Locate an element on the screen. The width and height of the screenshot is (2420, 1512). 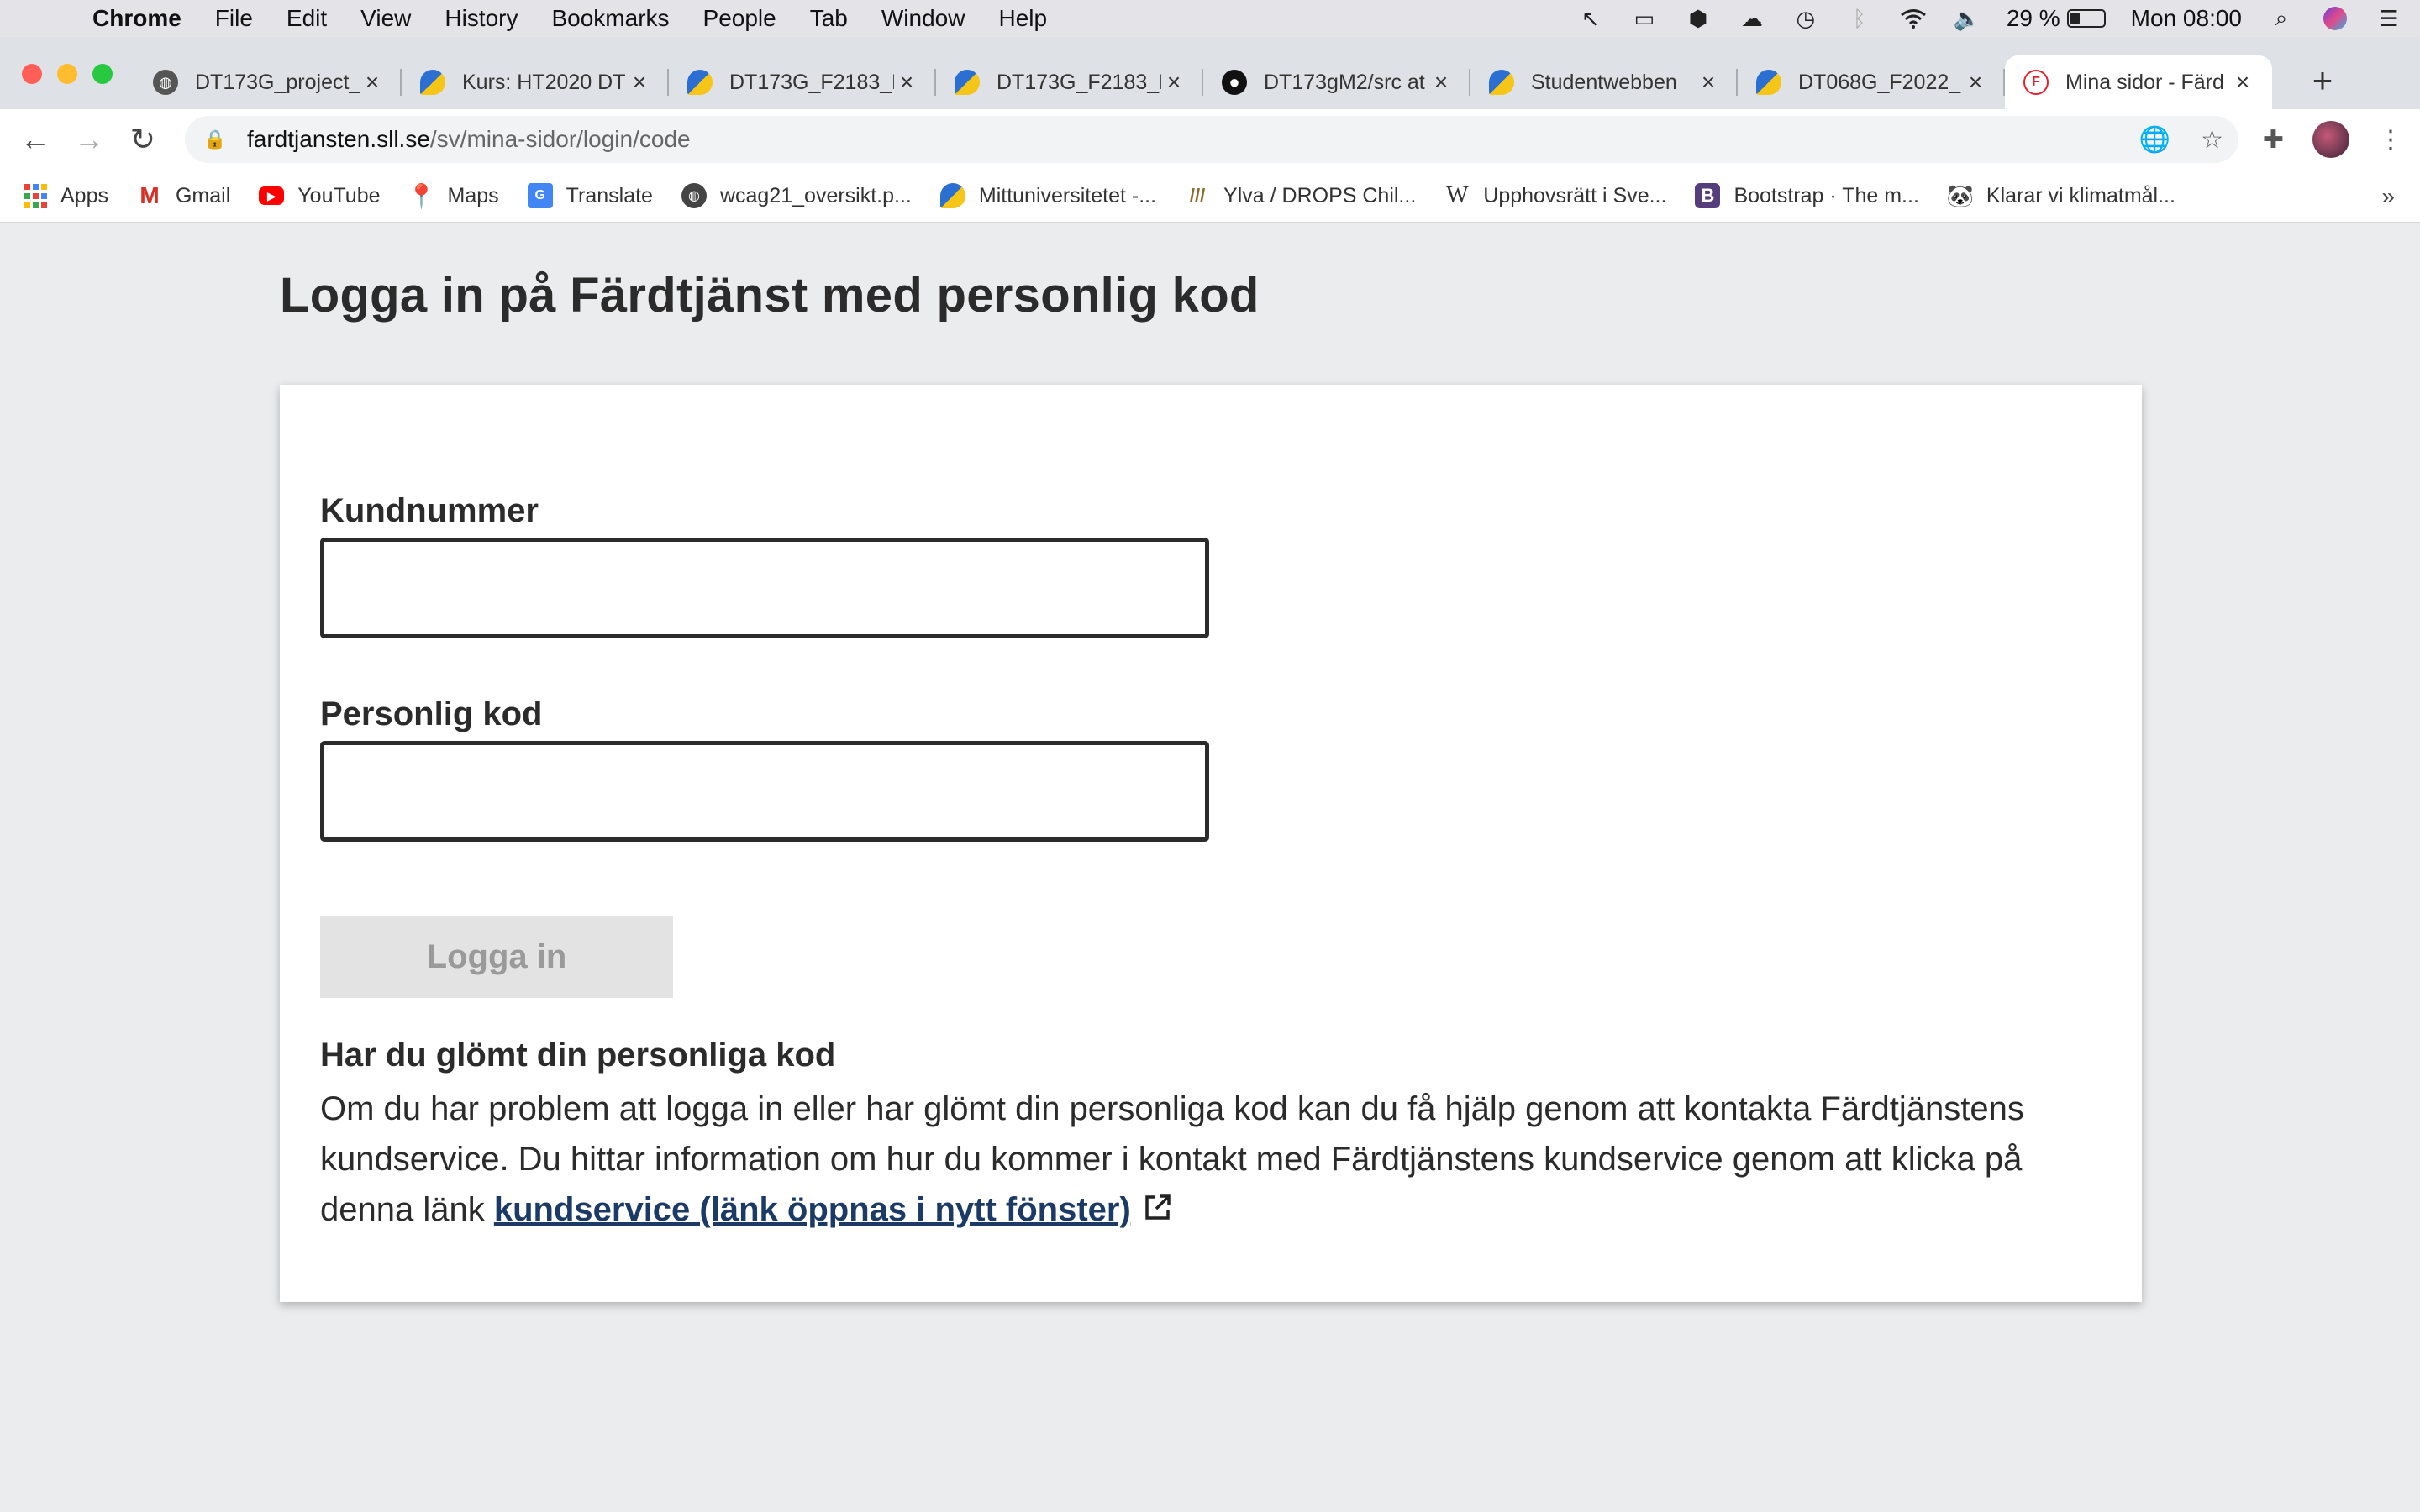
new-tab-button: + is located at coordinates (2323, 80).